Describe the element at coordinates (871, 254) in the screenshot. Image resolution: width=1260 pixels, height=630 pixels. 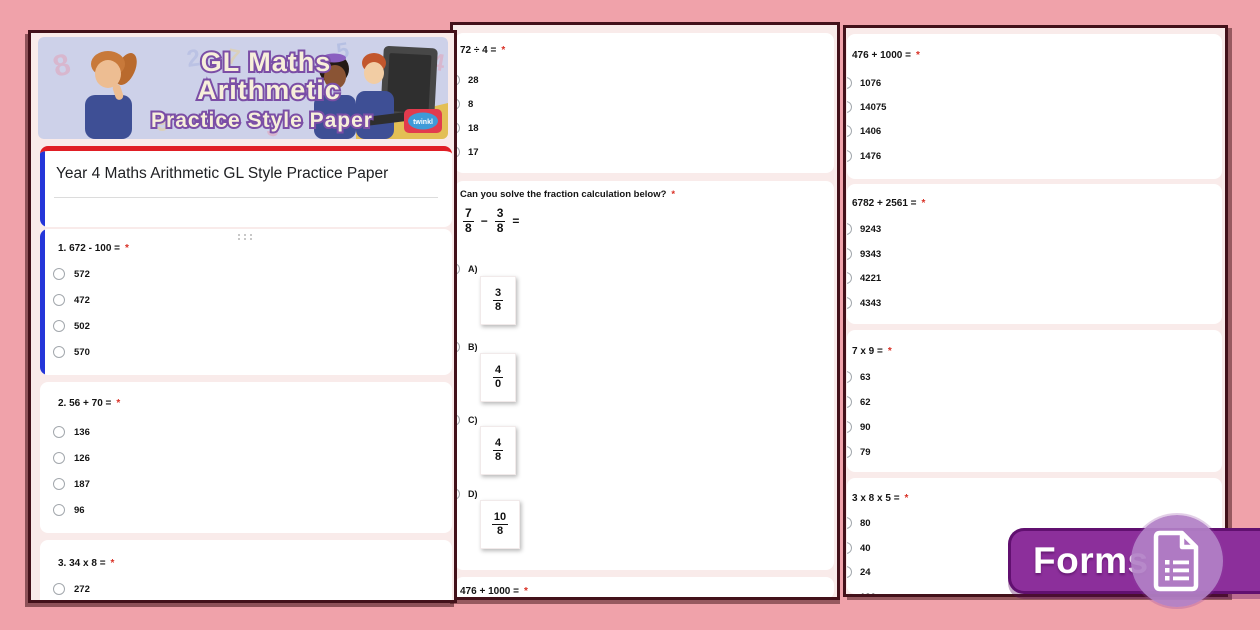
I see `option-label: 9343` at that location.